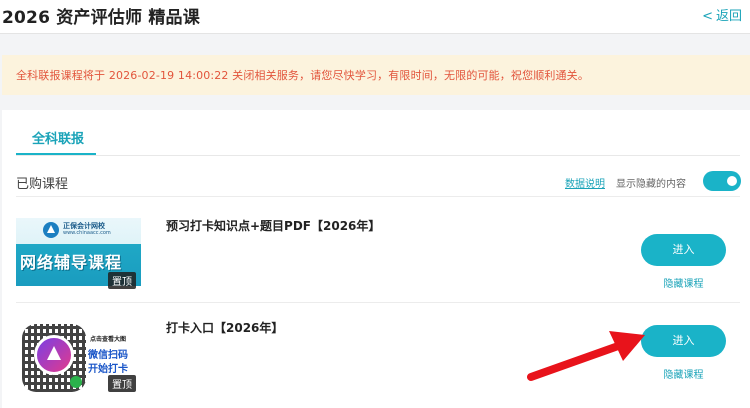  Describe the element at coordinates (732, 181) in the screenshot. I see `toggle-knob` at that location.